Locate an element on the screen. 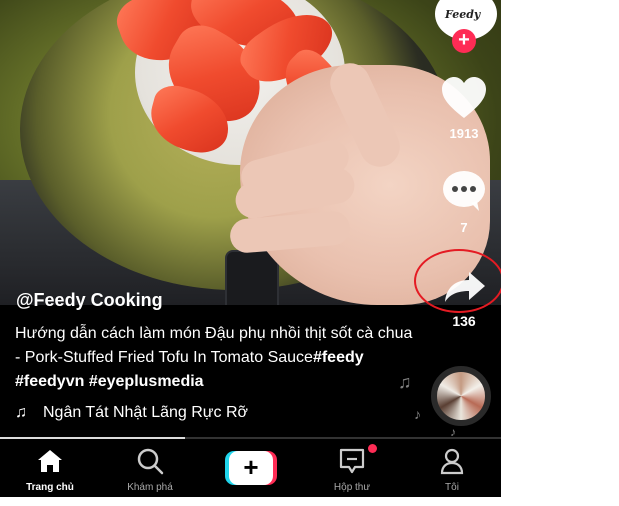  hashtag: #eyeplusmedia is located at coordinates (146, 381).